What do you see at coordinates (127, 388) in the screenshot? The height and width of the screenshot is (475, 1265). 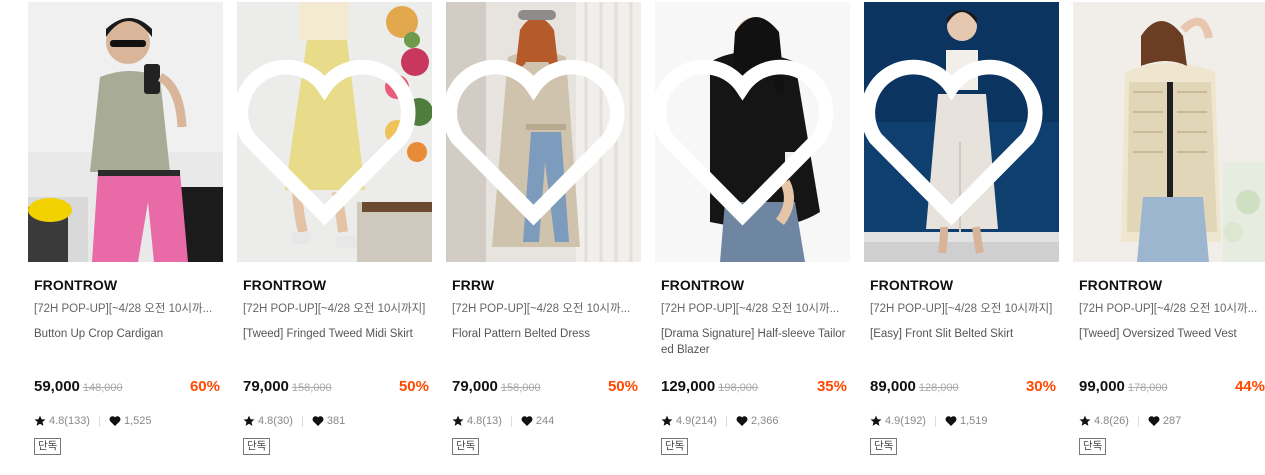 I see `price-row: 59,000 148,000 60%` at bounding box center [127, 388].